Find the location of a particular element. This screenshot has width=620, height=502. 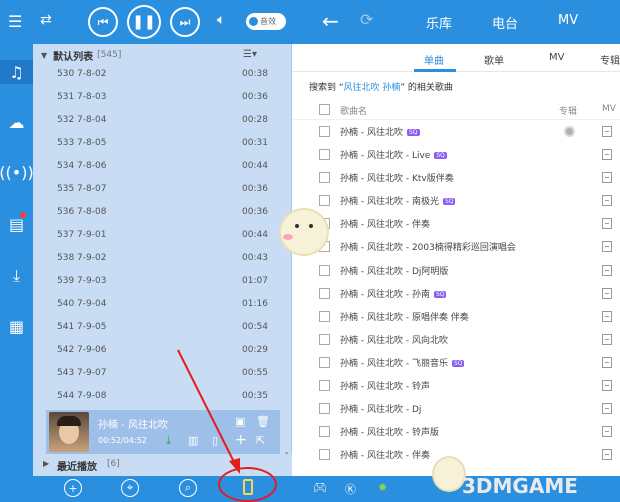

tab-playlists: 歌单 is located at coordinates (494, 59).